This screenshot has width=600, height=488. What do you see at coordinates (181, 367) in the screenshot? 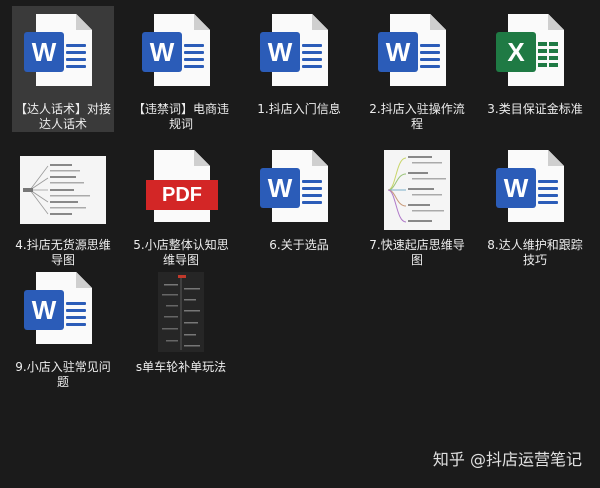
I see `file-label: s单车轮补单玩法` at bounding box center [181, 367].